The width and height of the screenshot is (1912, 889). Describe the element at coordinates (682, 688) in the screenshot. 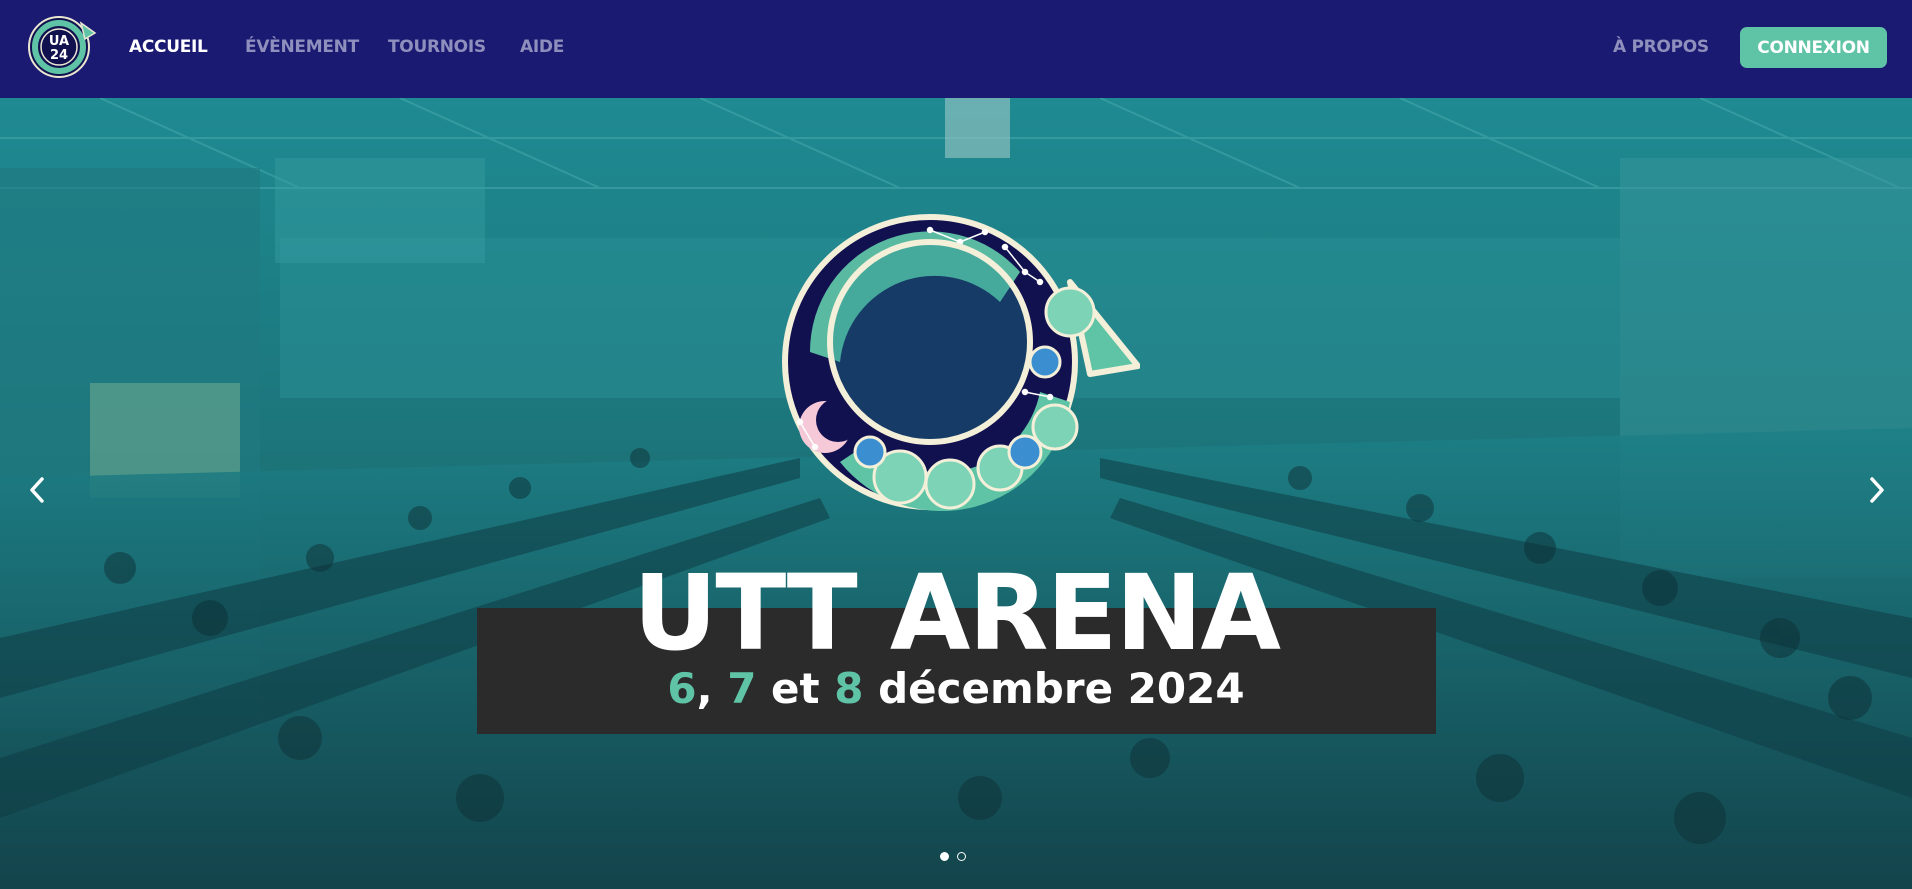

I see `event-day-1: 6` at that location.